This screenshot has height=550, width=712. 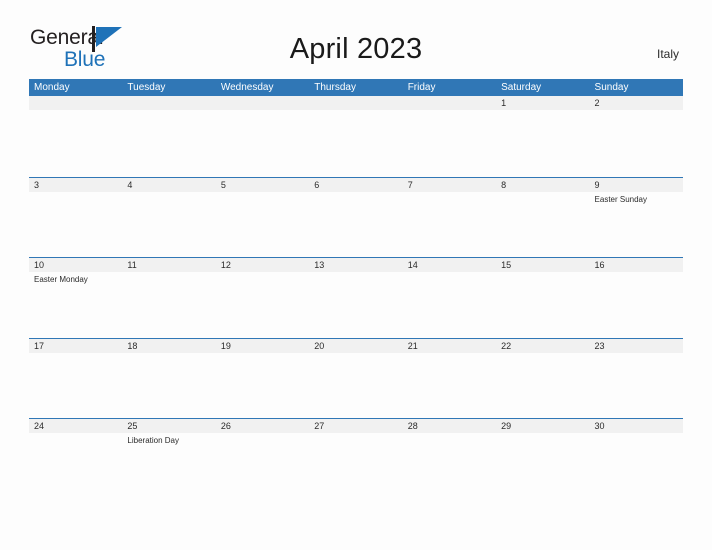 I want to click on date-number: 27, so click(x=355, y=426).